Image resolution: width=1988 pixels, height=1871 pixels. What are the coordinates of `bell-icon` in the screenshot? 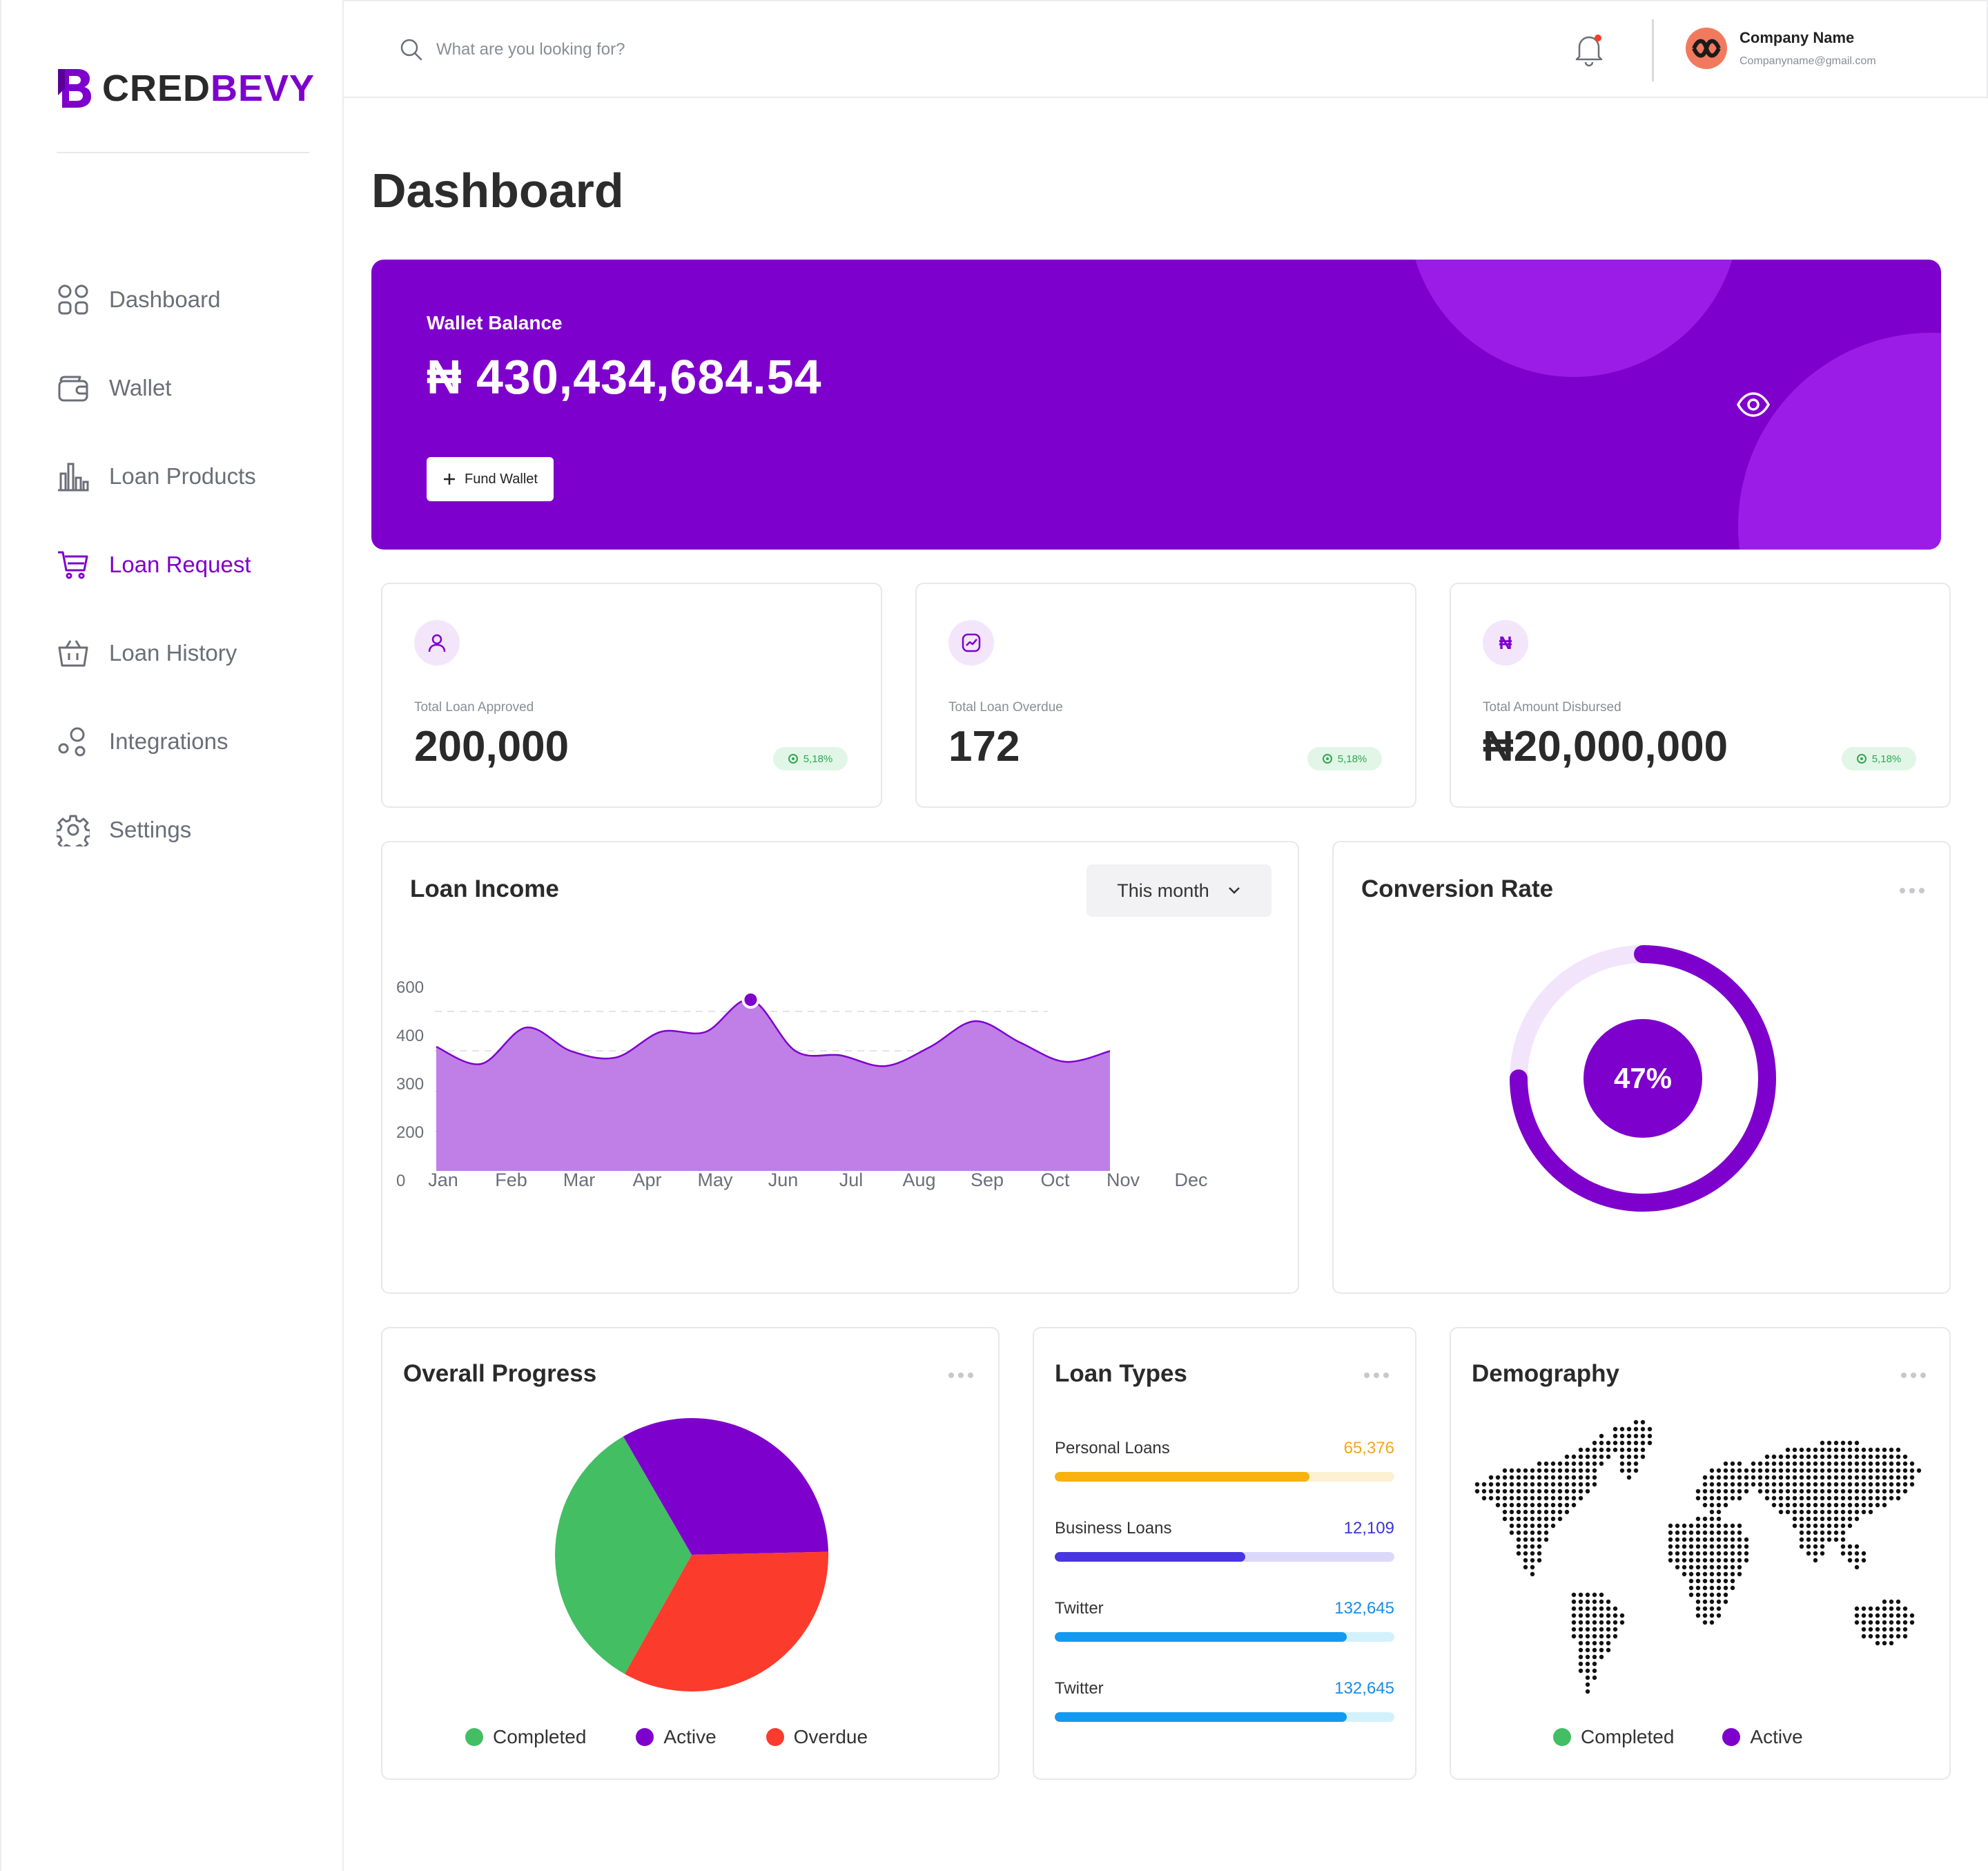 It's located at (1589, 50).